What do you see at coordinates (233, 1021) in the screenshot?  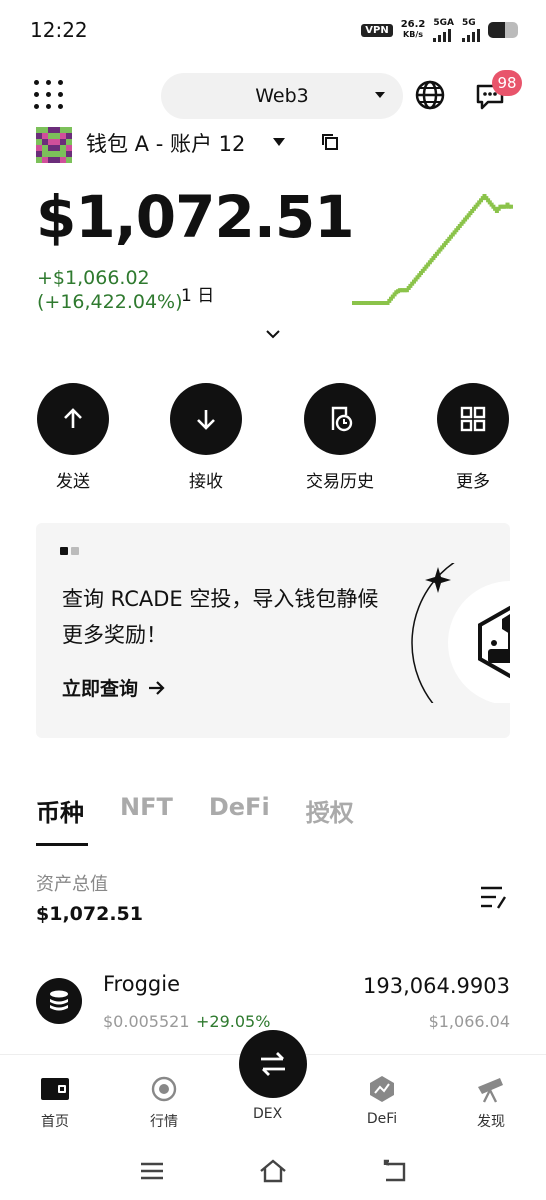 I see `token-change: +29.05%` at bounding box center [233, 1021].